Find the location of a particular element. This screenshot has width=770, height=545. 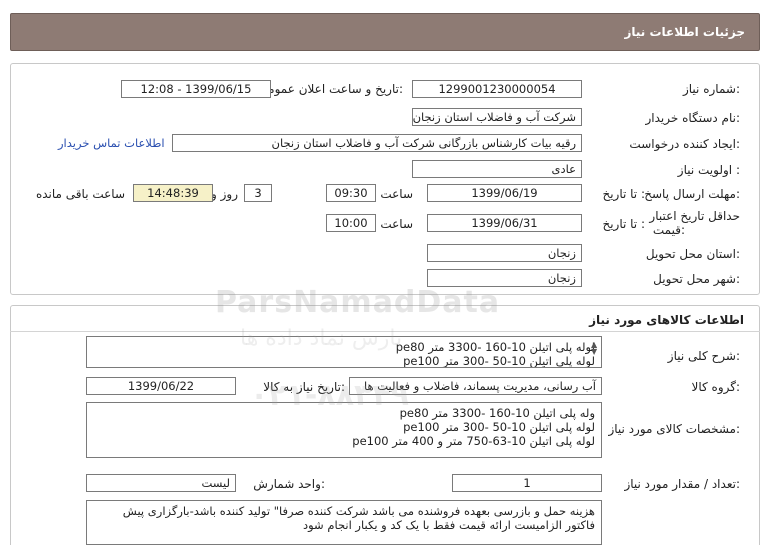

deadline-label: مهلت ارسال پاسخ: is located at coordinates (692, 194).